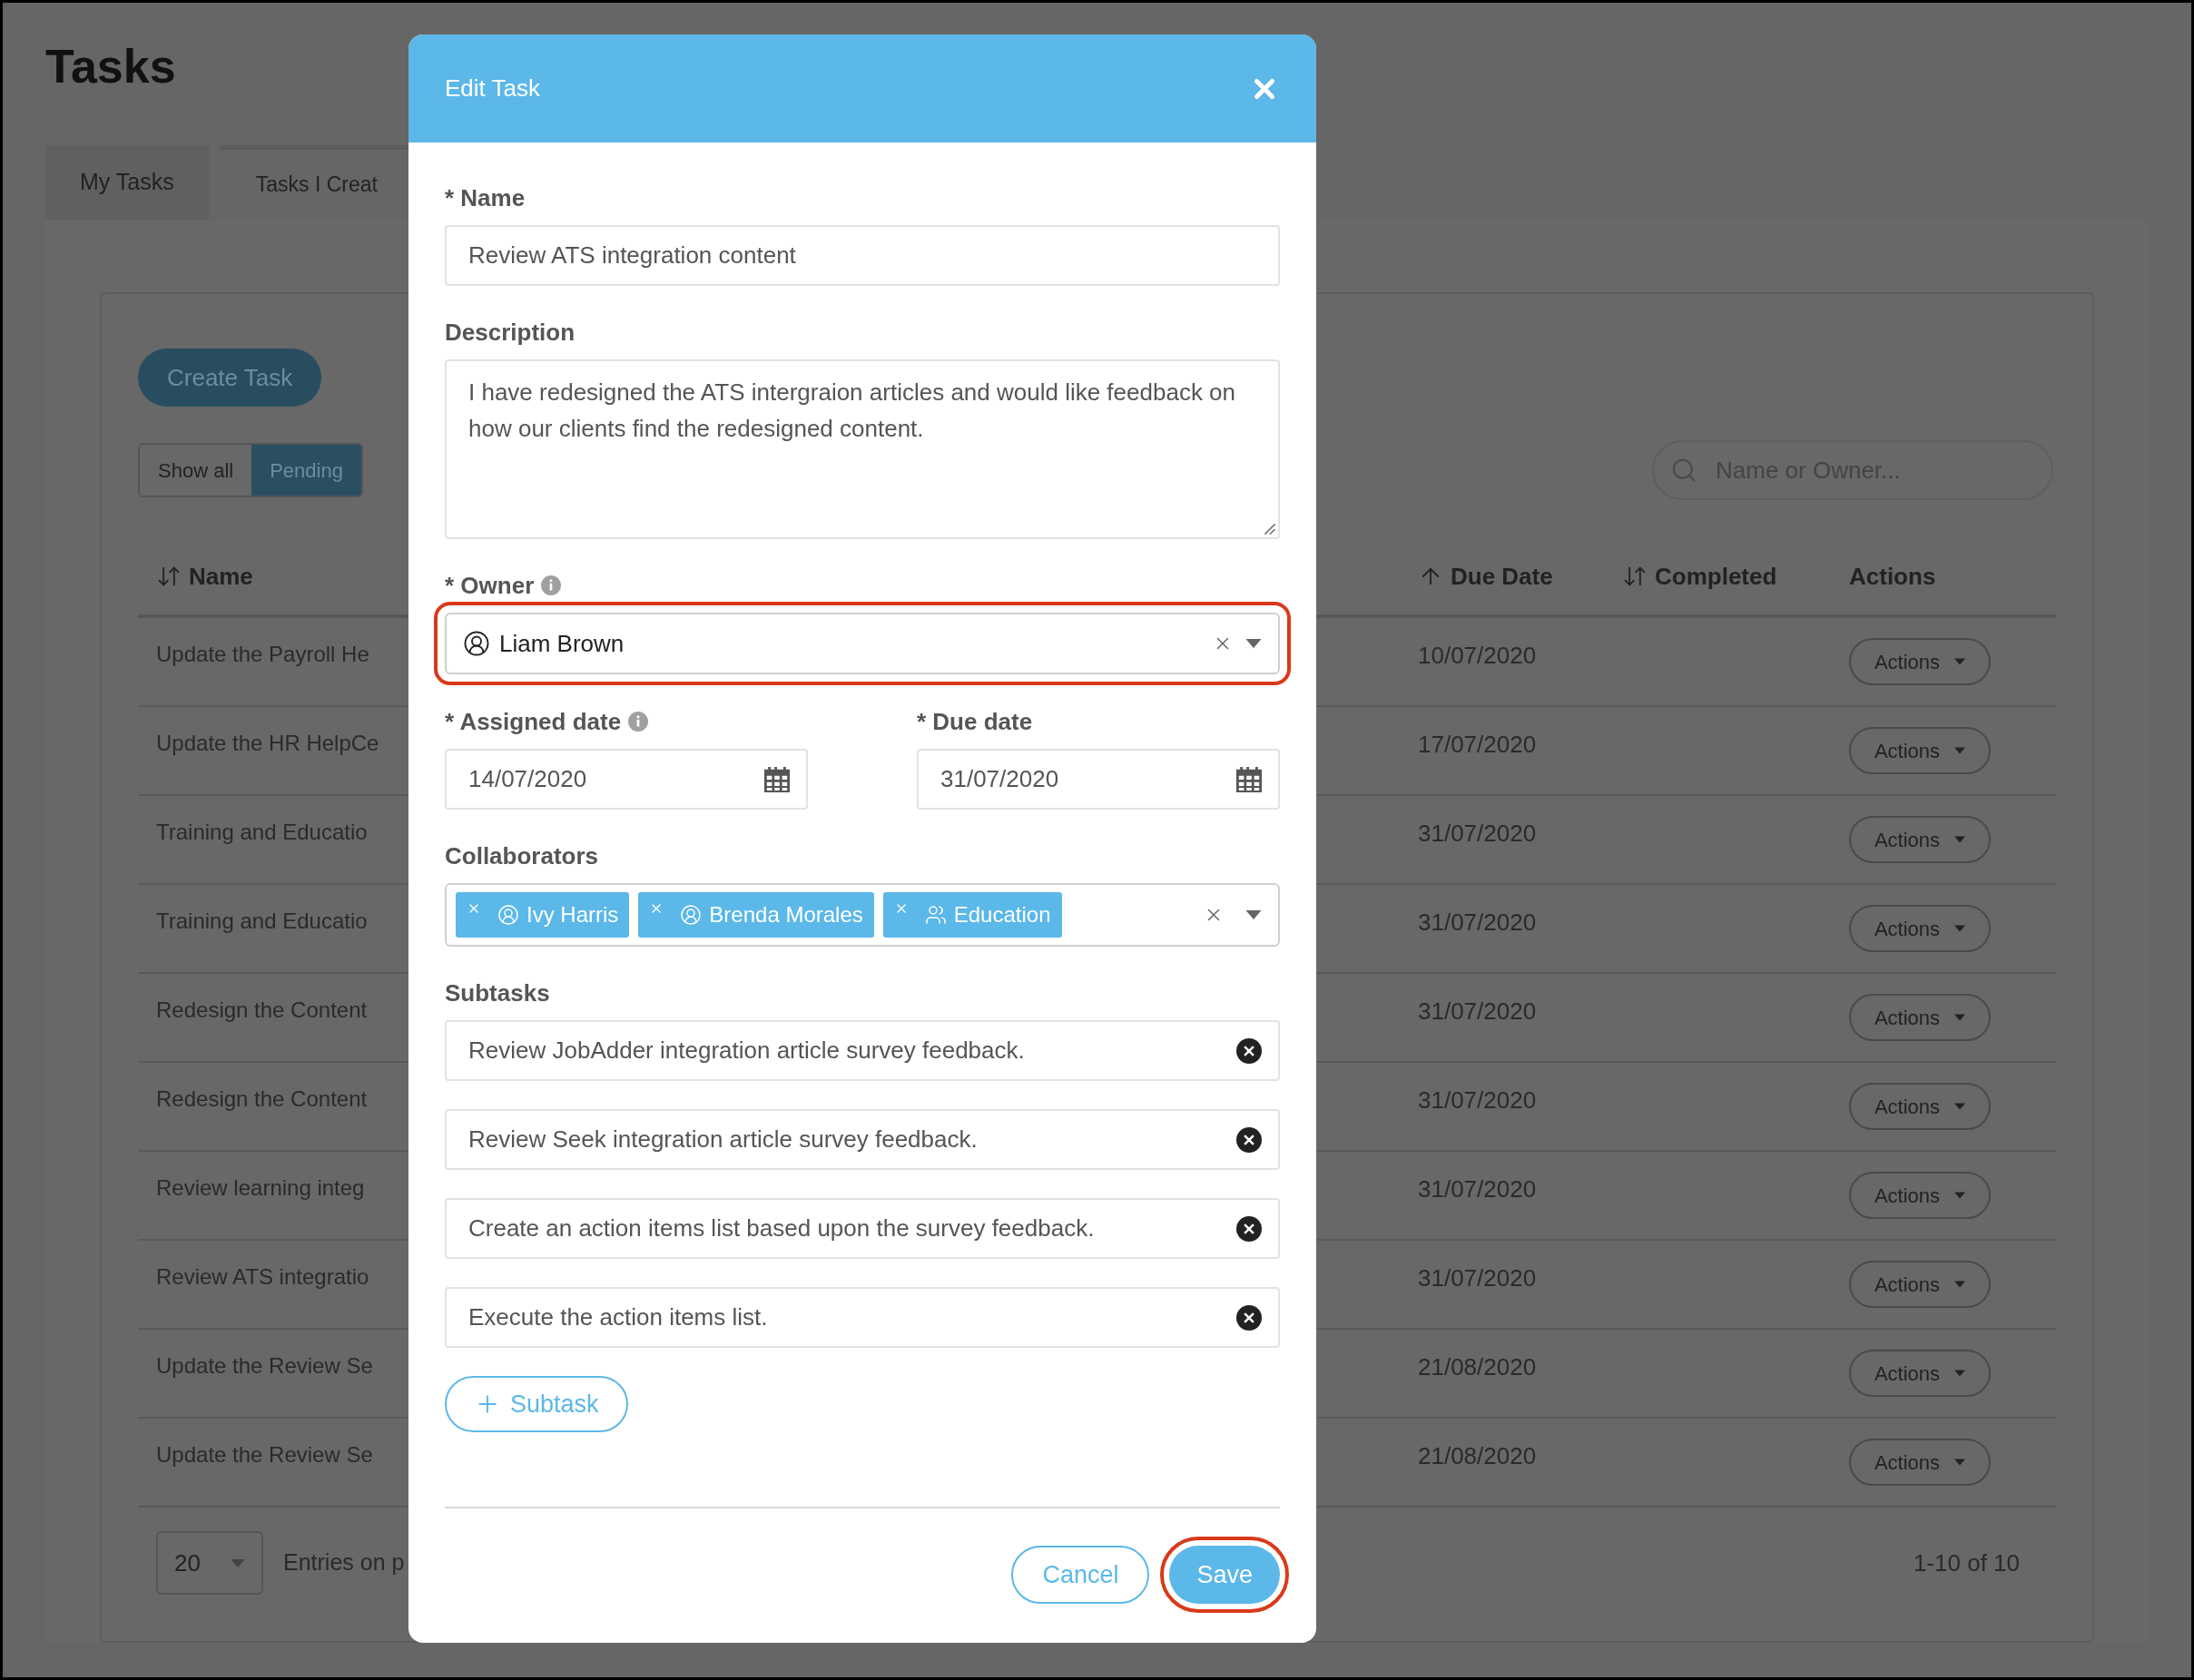  What do you see at coordinates (627, 779) in the screenshot?
I see `date-field: 14/07/2020` at bounding box center [627, 779].